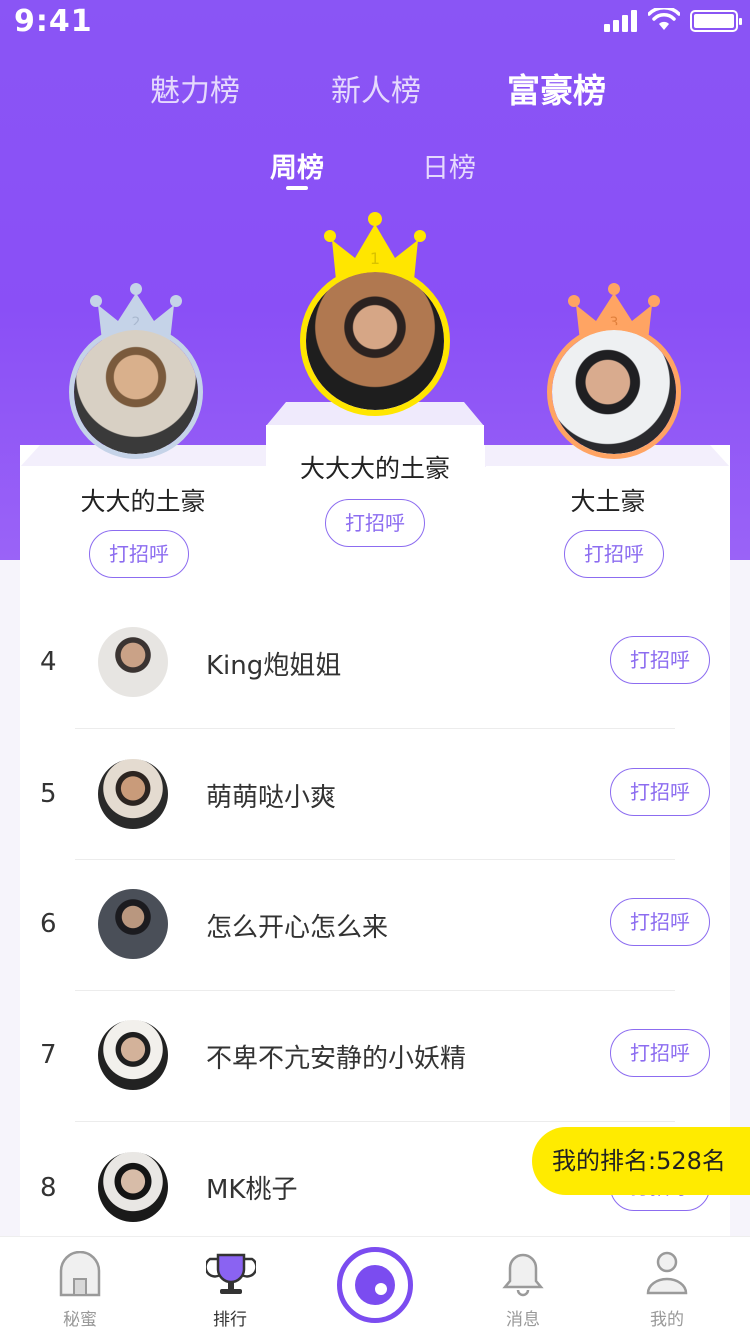  What do you see at coordinates (375, 794) in the screenshot?
I see `list-item: 5 萌萌哒小爽 打招呼` at bounding box center [375, 794].